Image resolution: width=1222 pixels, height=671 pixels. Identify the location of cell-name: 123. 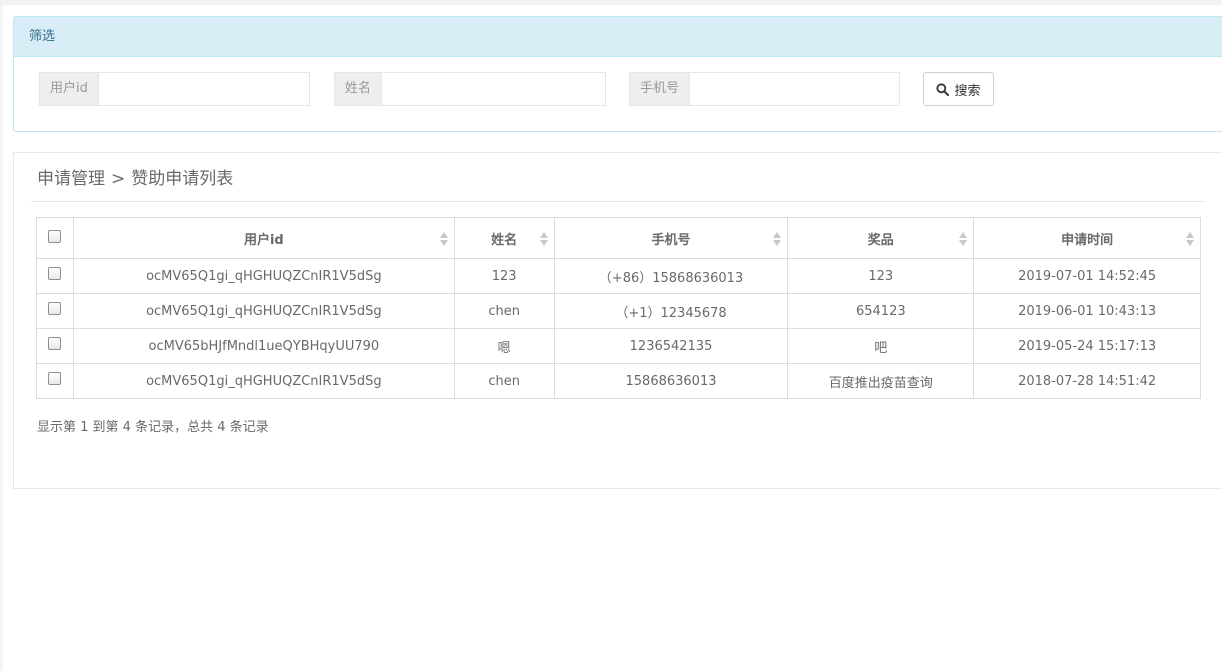
(504, 276).